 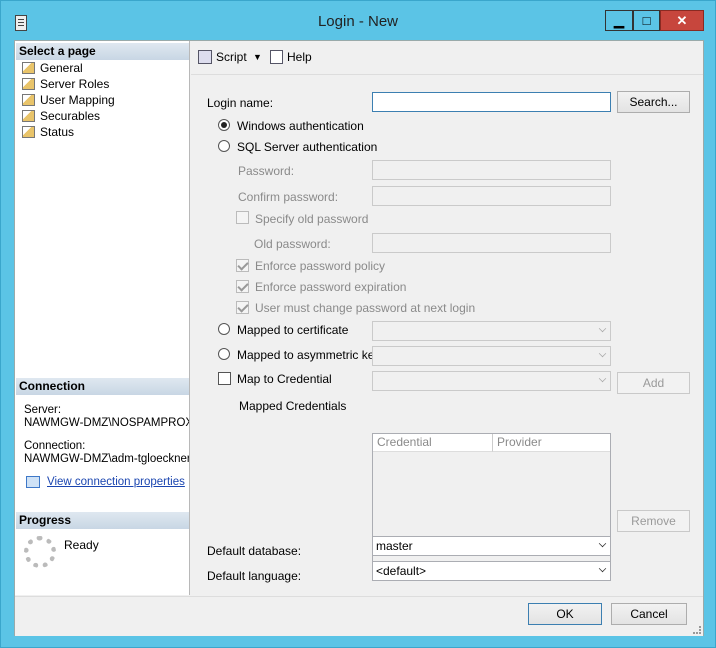 I want to click on mapped-credentials-label: Mapped Credentials, so click(x=293, y=406).